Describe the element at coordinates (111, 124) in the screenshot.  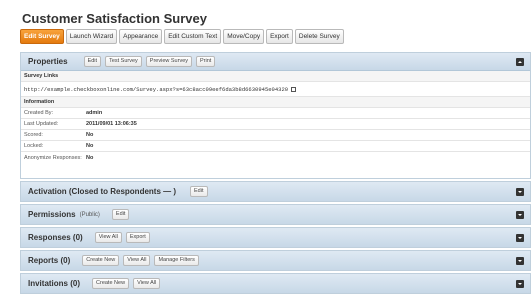
I see `info-value: 2011/09/01 13:06:35` at that location.